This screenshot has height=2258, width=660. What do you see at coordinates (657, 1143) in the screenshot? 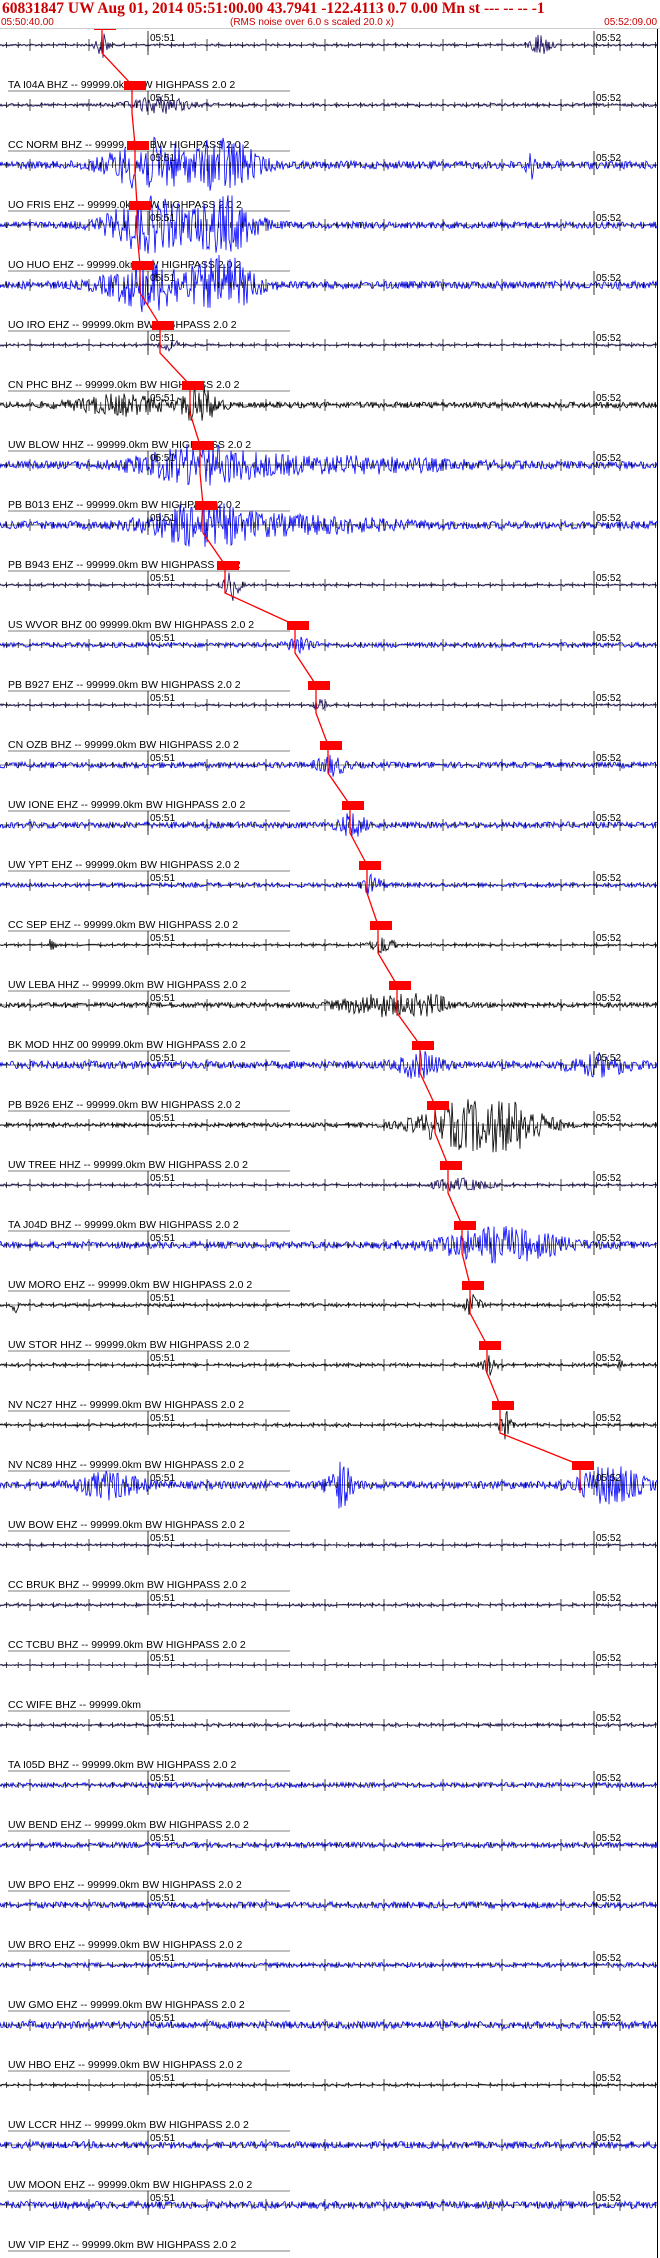
I see `panel-right-border` at bounding box center [657, 1143].